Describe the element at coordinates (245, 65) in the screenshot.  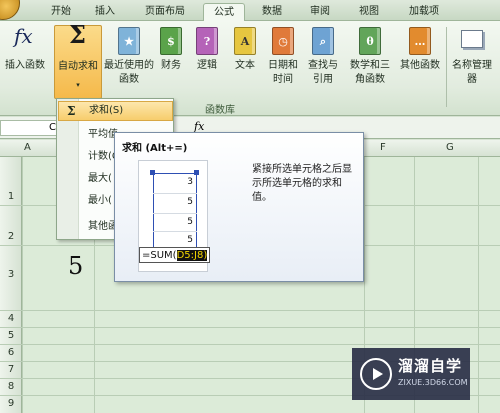
I see `text-label: 文本` at that location.